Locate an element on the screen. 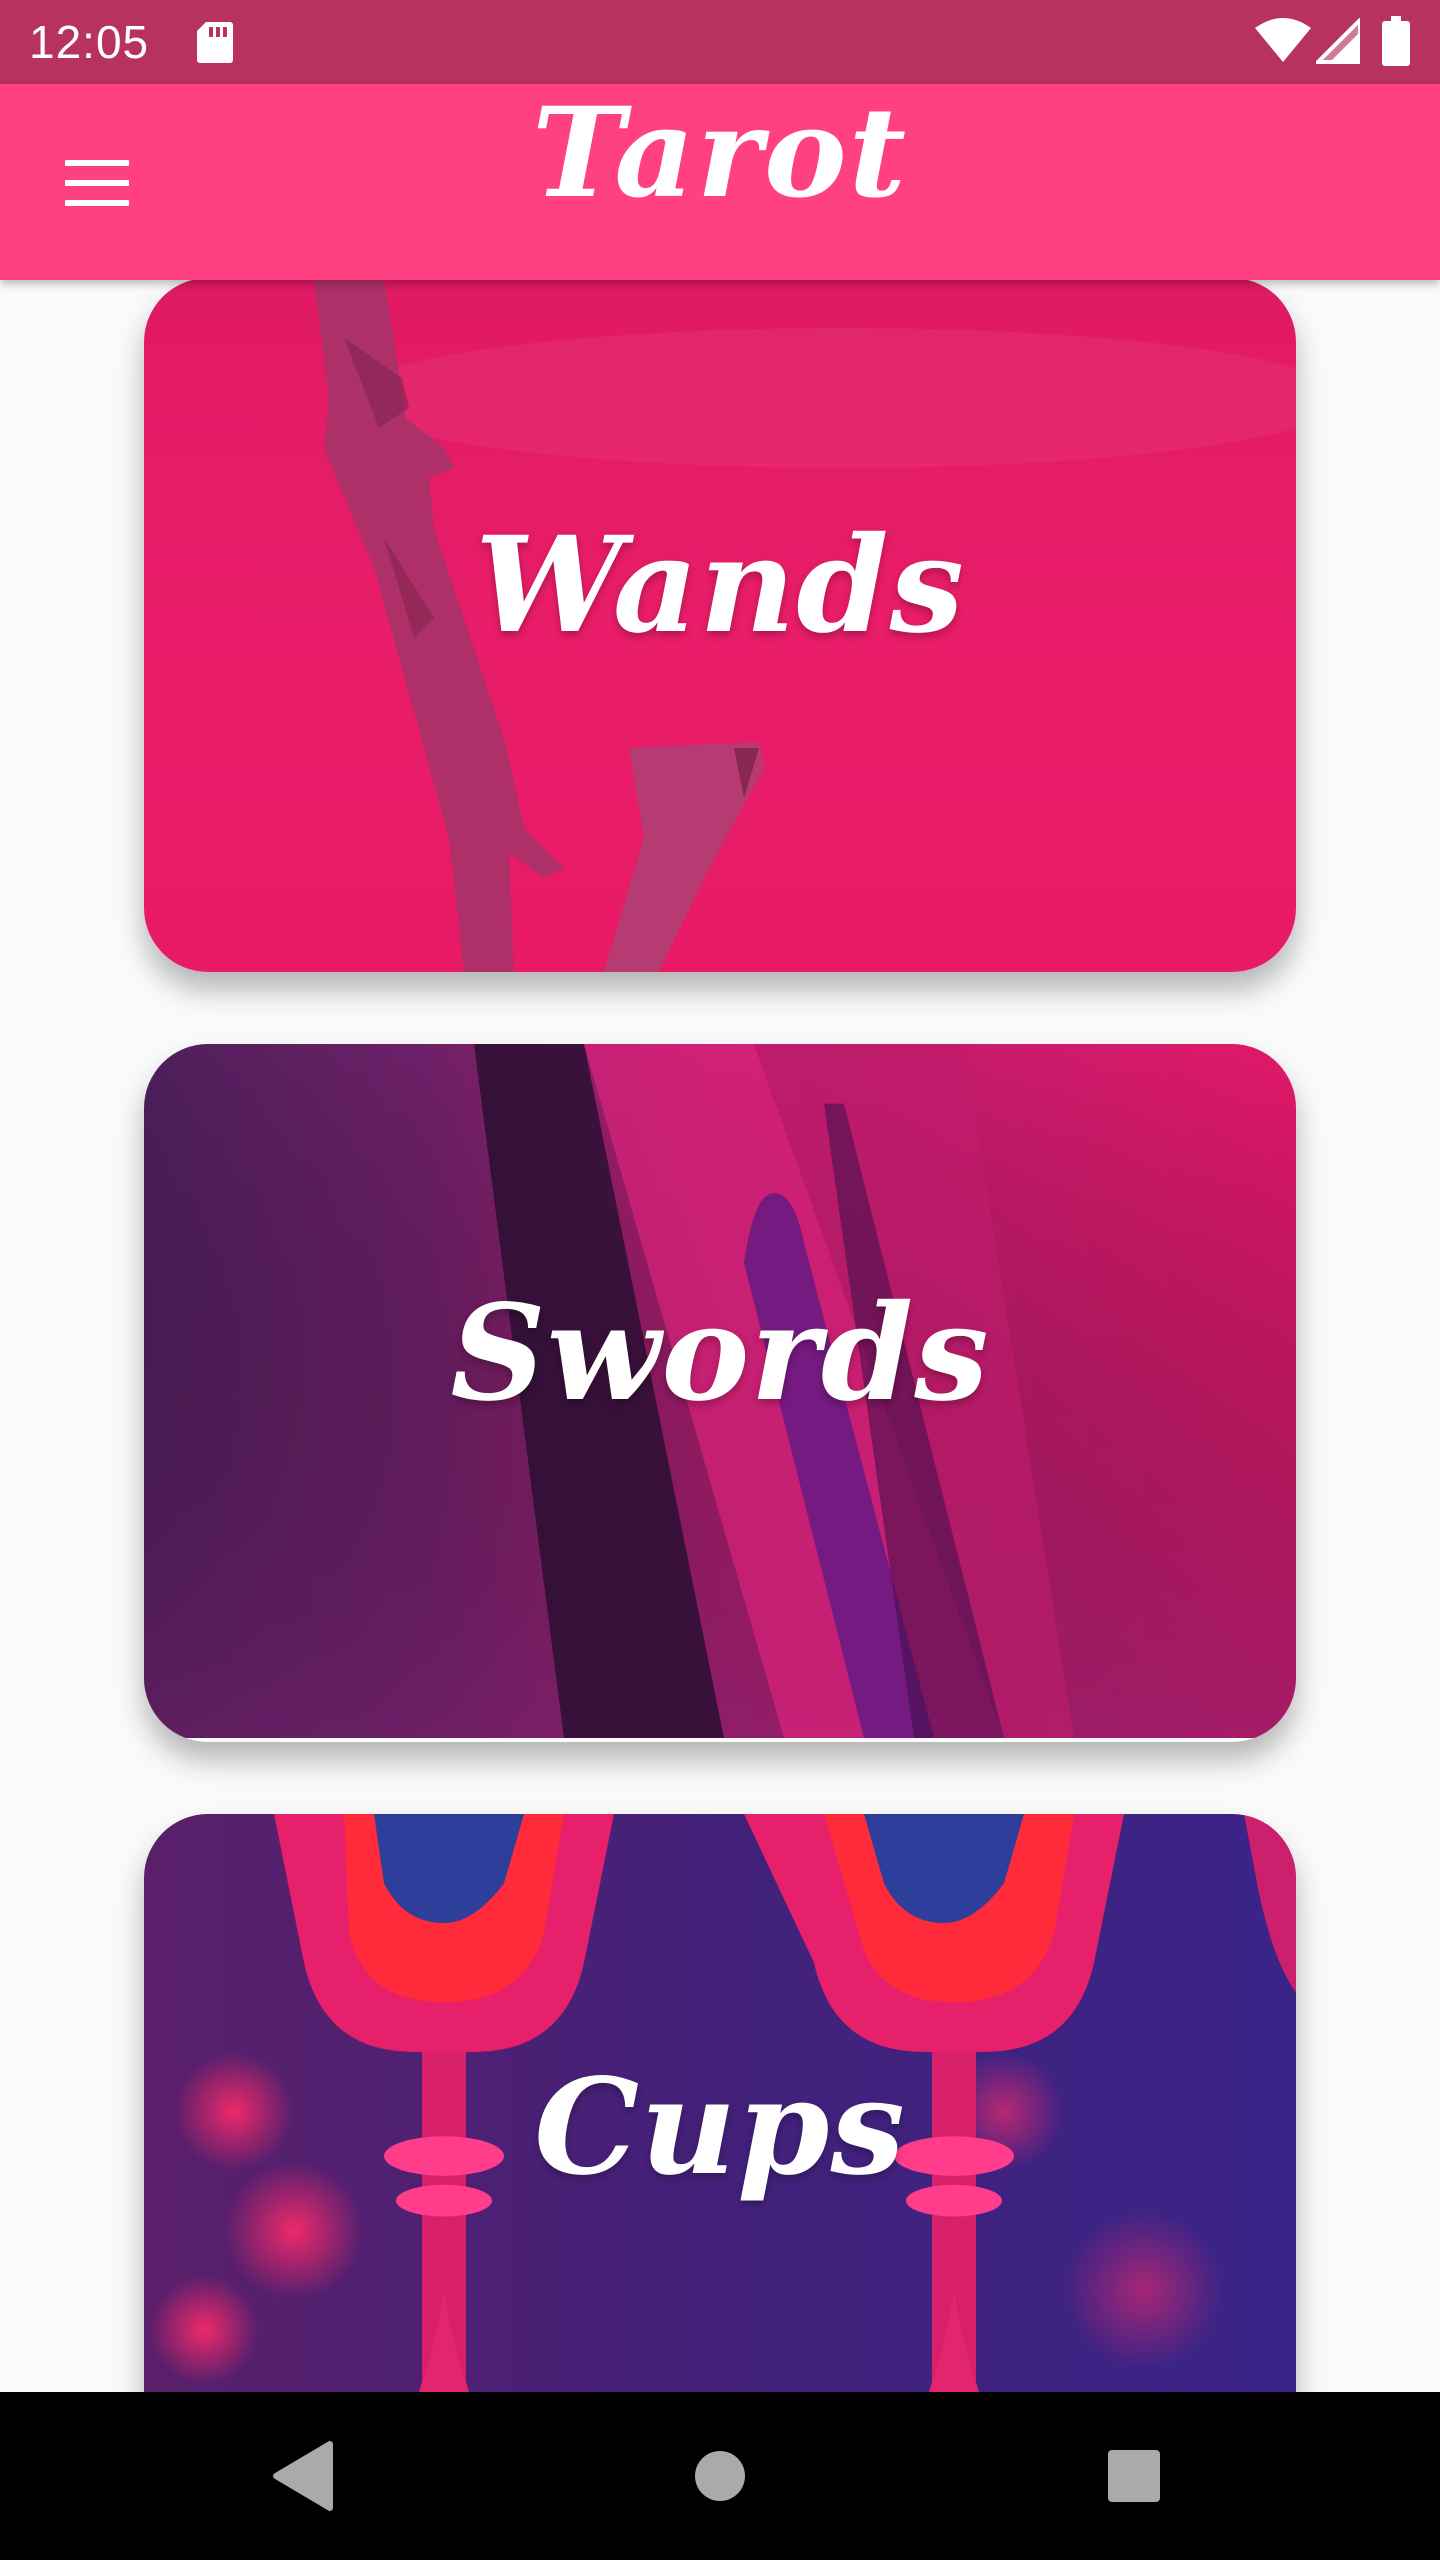 The height and width of the screenshot is (2560, 1440). navigation-bar is located at coordinates (720, 2476).